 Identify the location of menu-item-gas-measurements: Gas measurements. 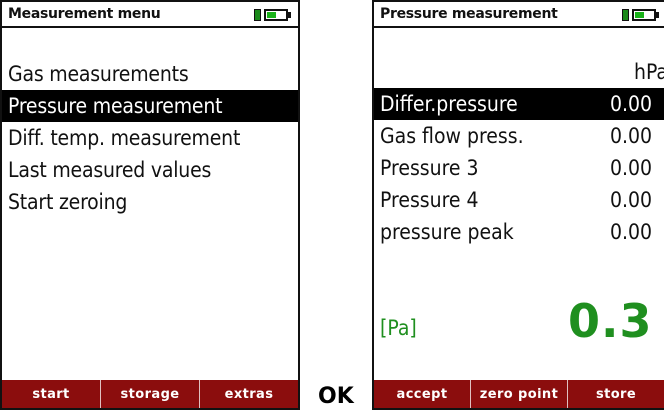
(150, 74).